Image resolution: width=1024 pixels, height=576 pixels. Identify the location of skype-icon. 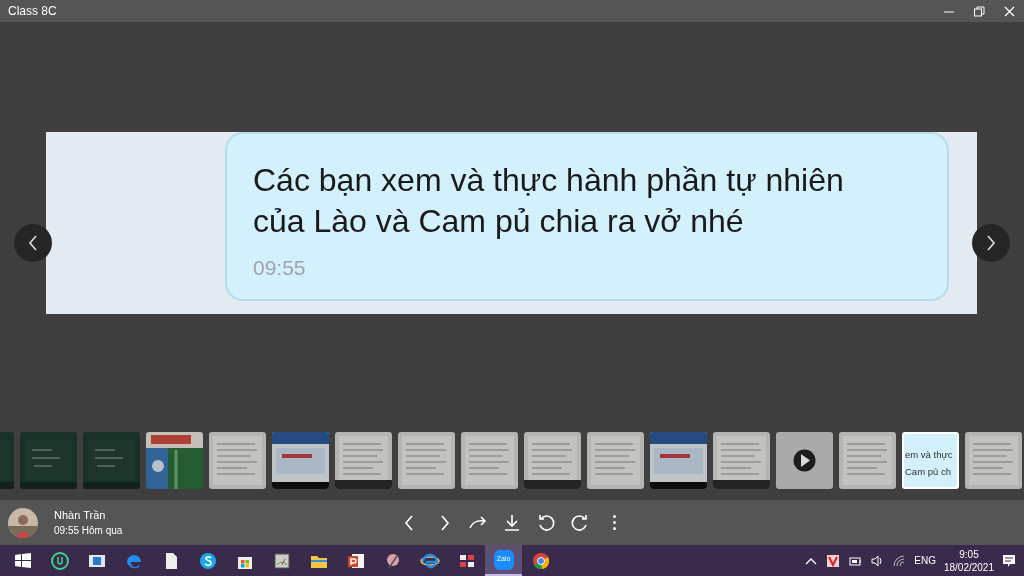
(207, 560).